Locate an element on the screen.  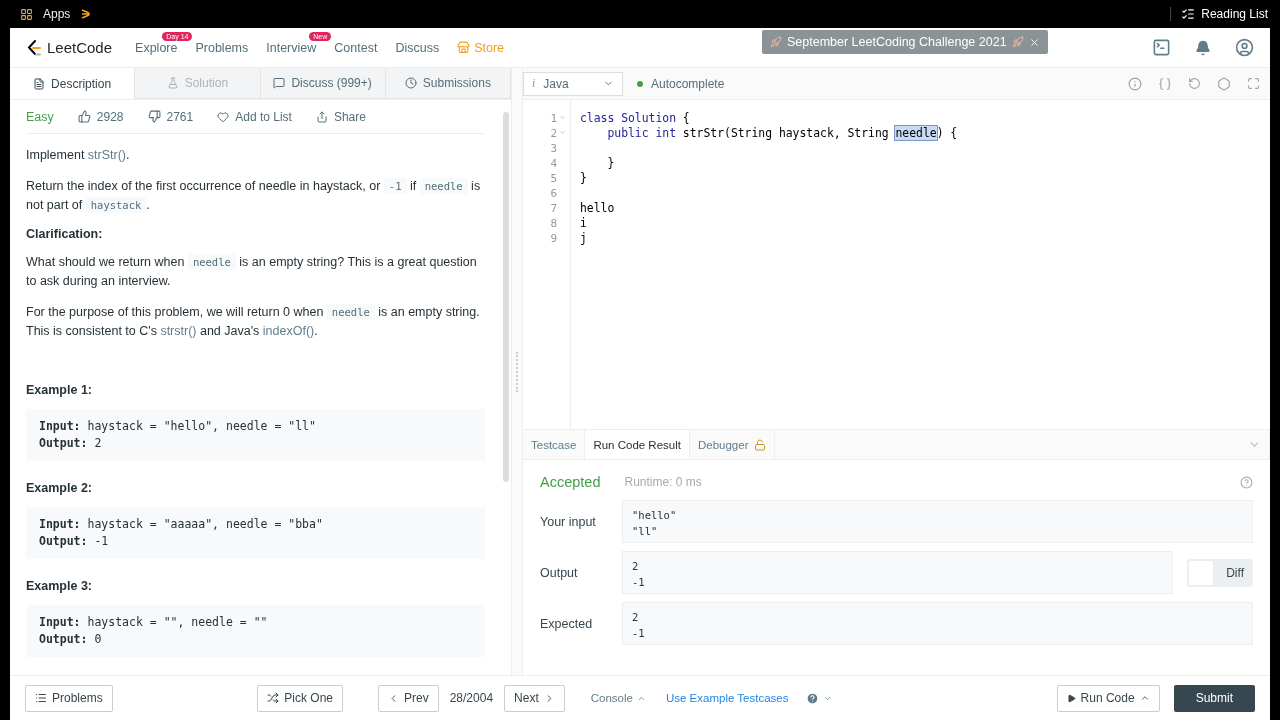
problem-tab: Discuss (999+) is located at coordinates (323, 83).